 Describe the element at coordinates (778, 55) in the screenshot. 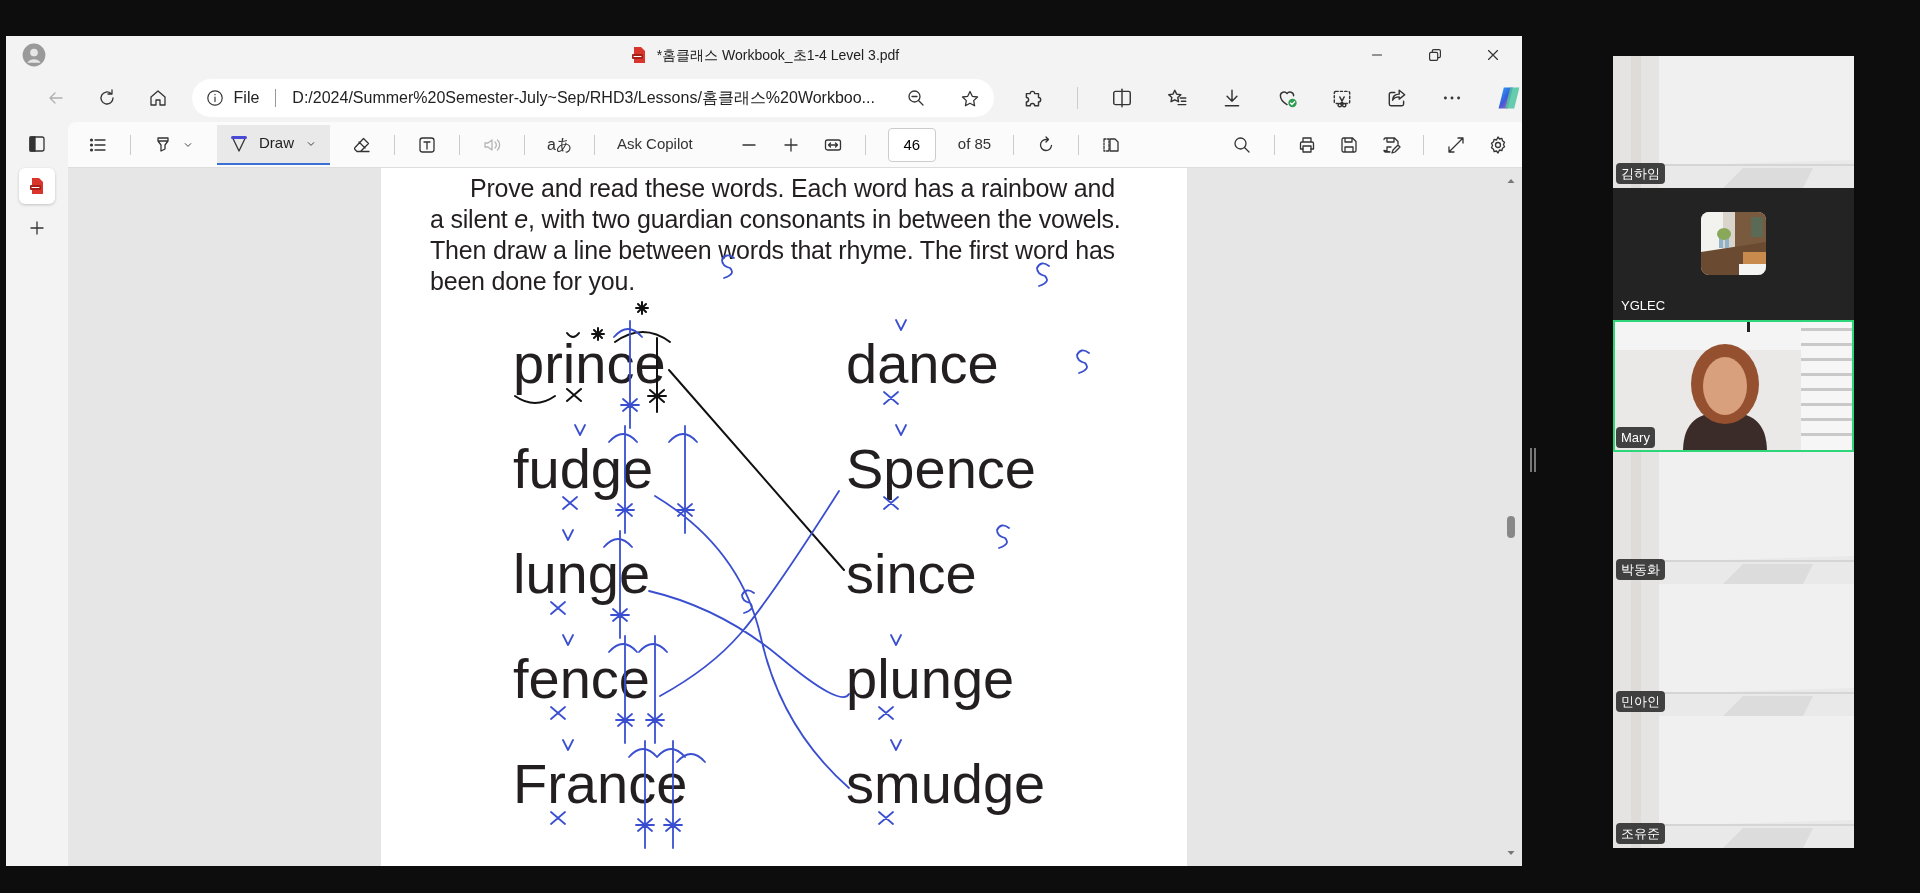

I see `window-title: *홈클래스 Workbook_초1-4 Level 3.pdf` at that location.